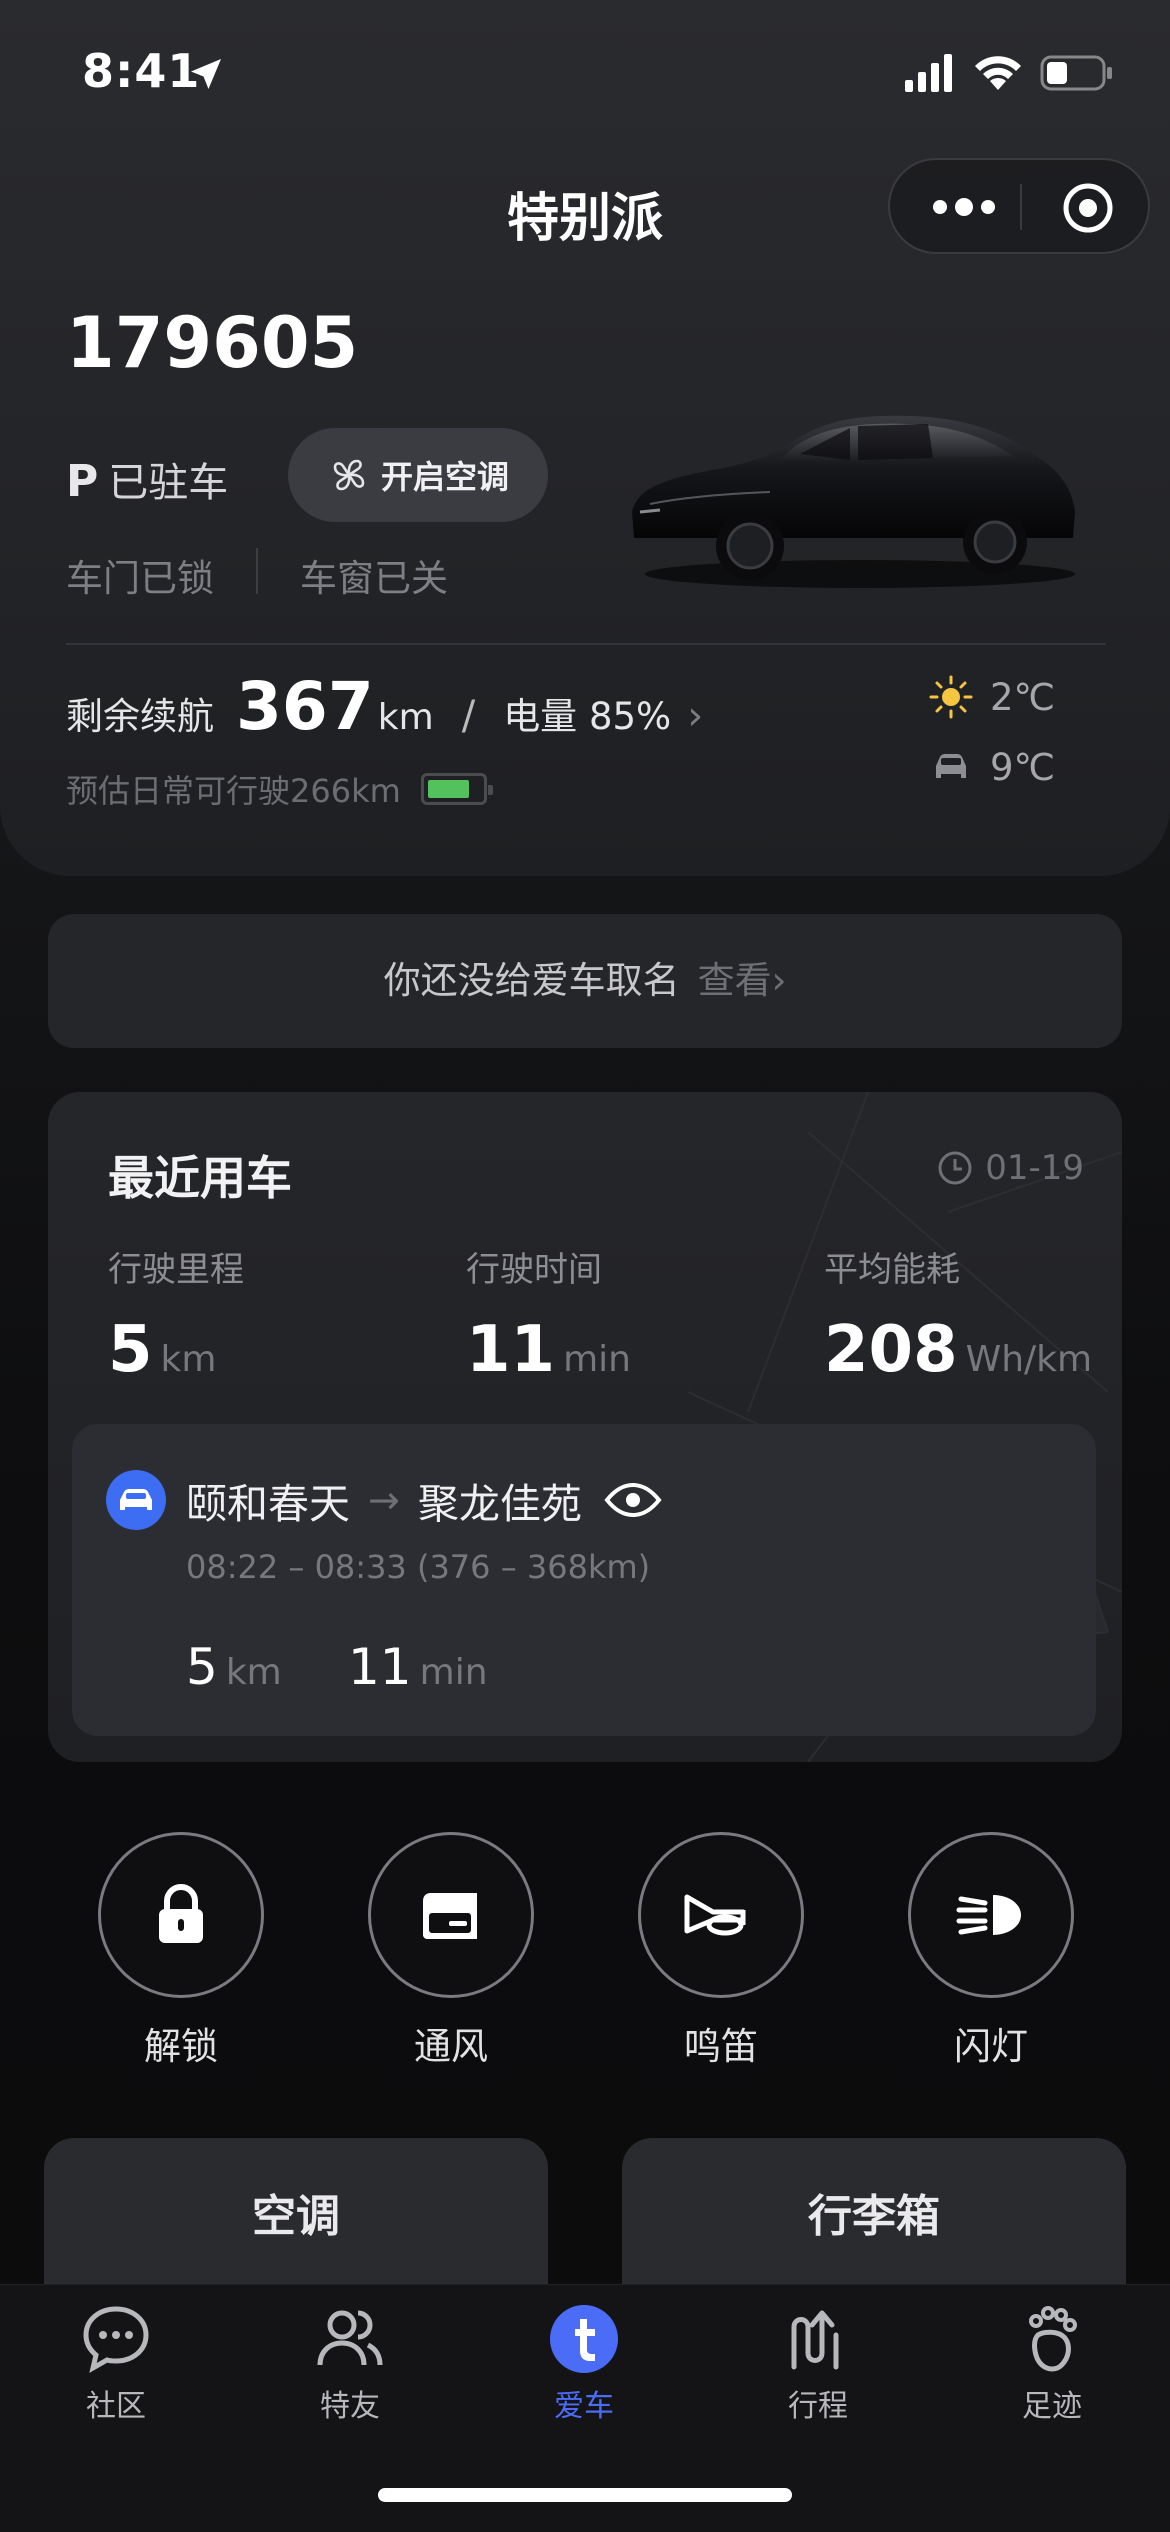 The height and width of the screenshot is (2532, 1170). I want to click on battery-level-icon, so click(456, 789).